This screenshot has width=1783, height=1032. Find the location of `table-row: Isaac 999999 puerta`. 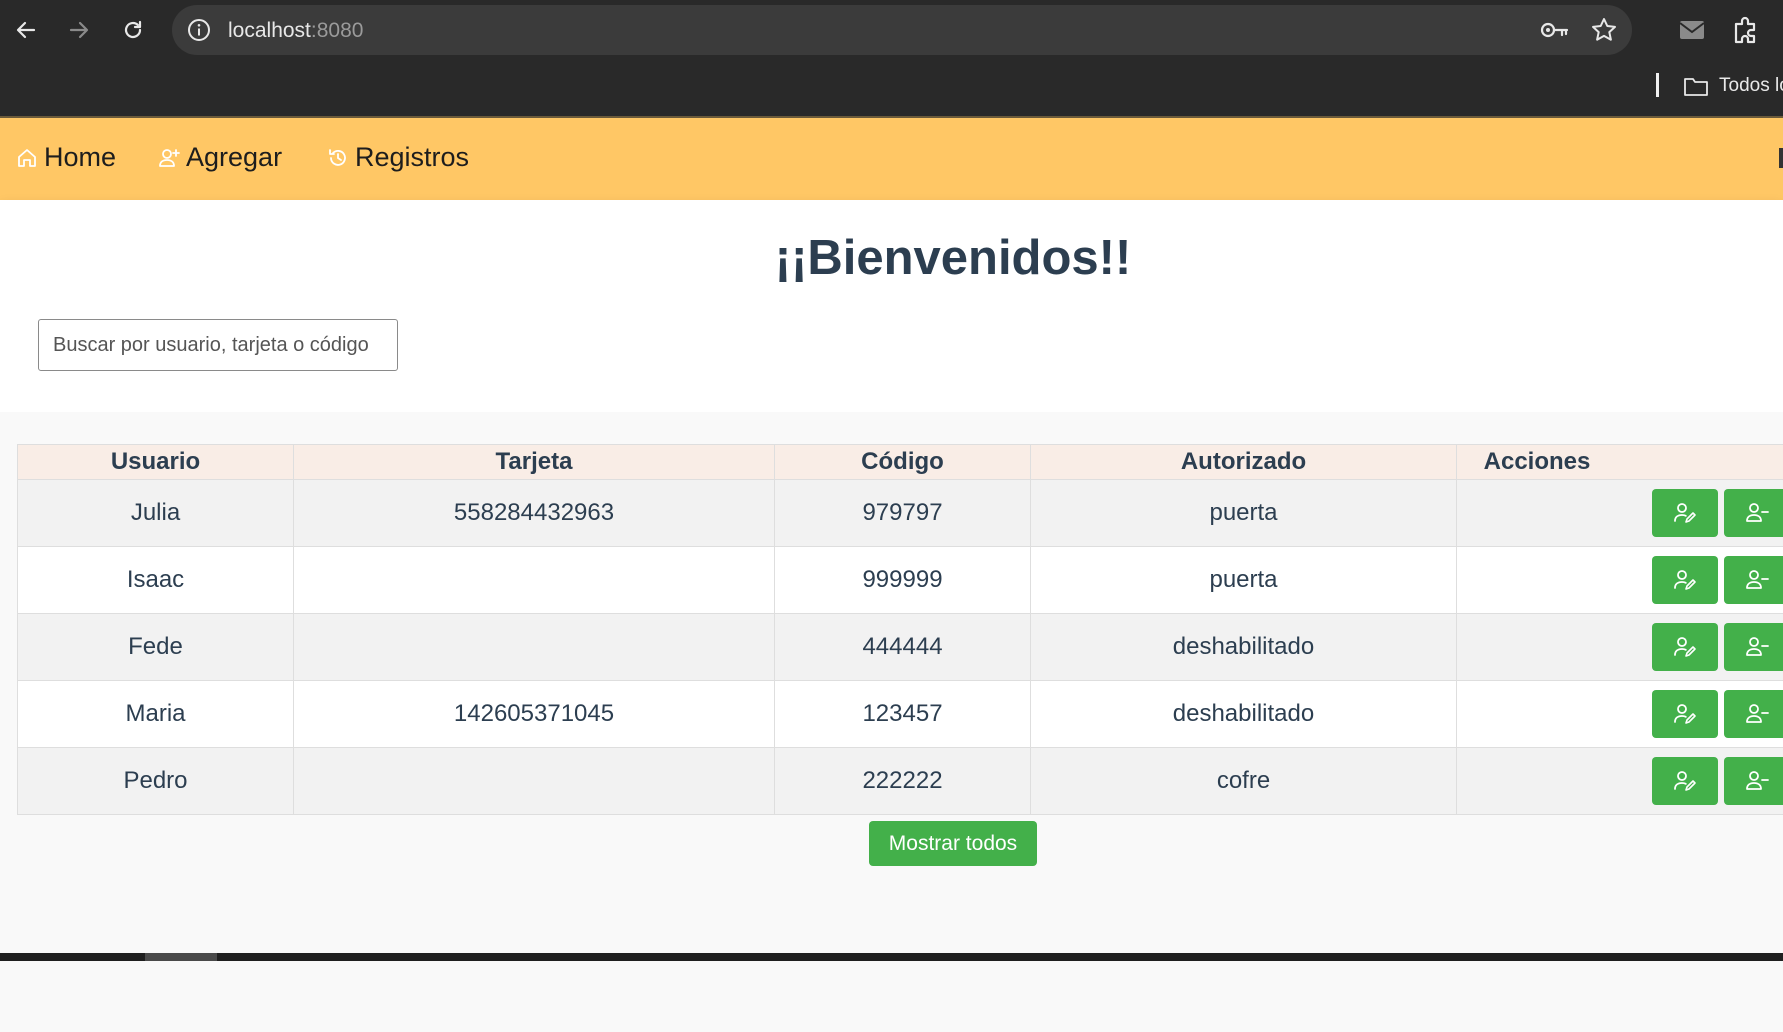

table-row: Isaac 999999 puerta is located at coordinates (900, 580).